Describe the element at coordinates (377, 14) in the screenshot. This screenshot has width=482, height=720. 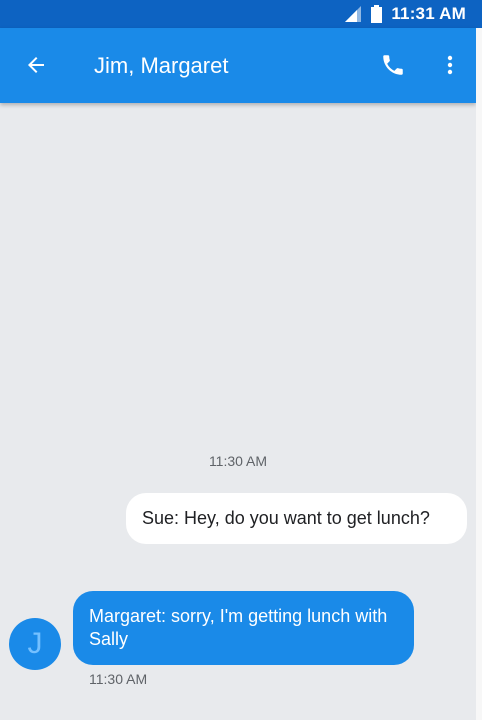
I see `battery-icon` at that location.